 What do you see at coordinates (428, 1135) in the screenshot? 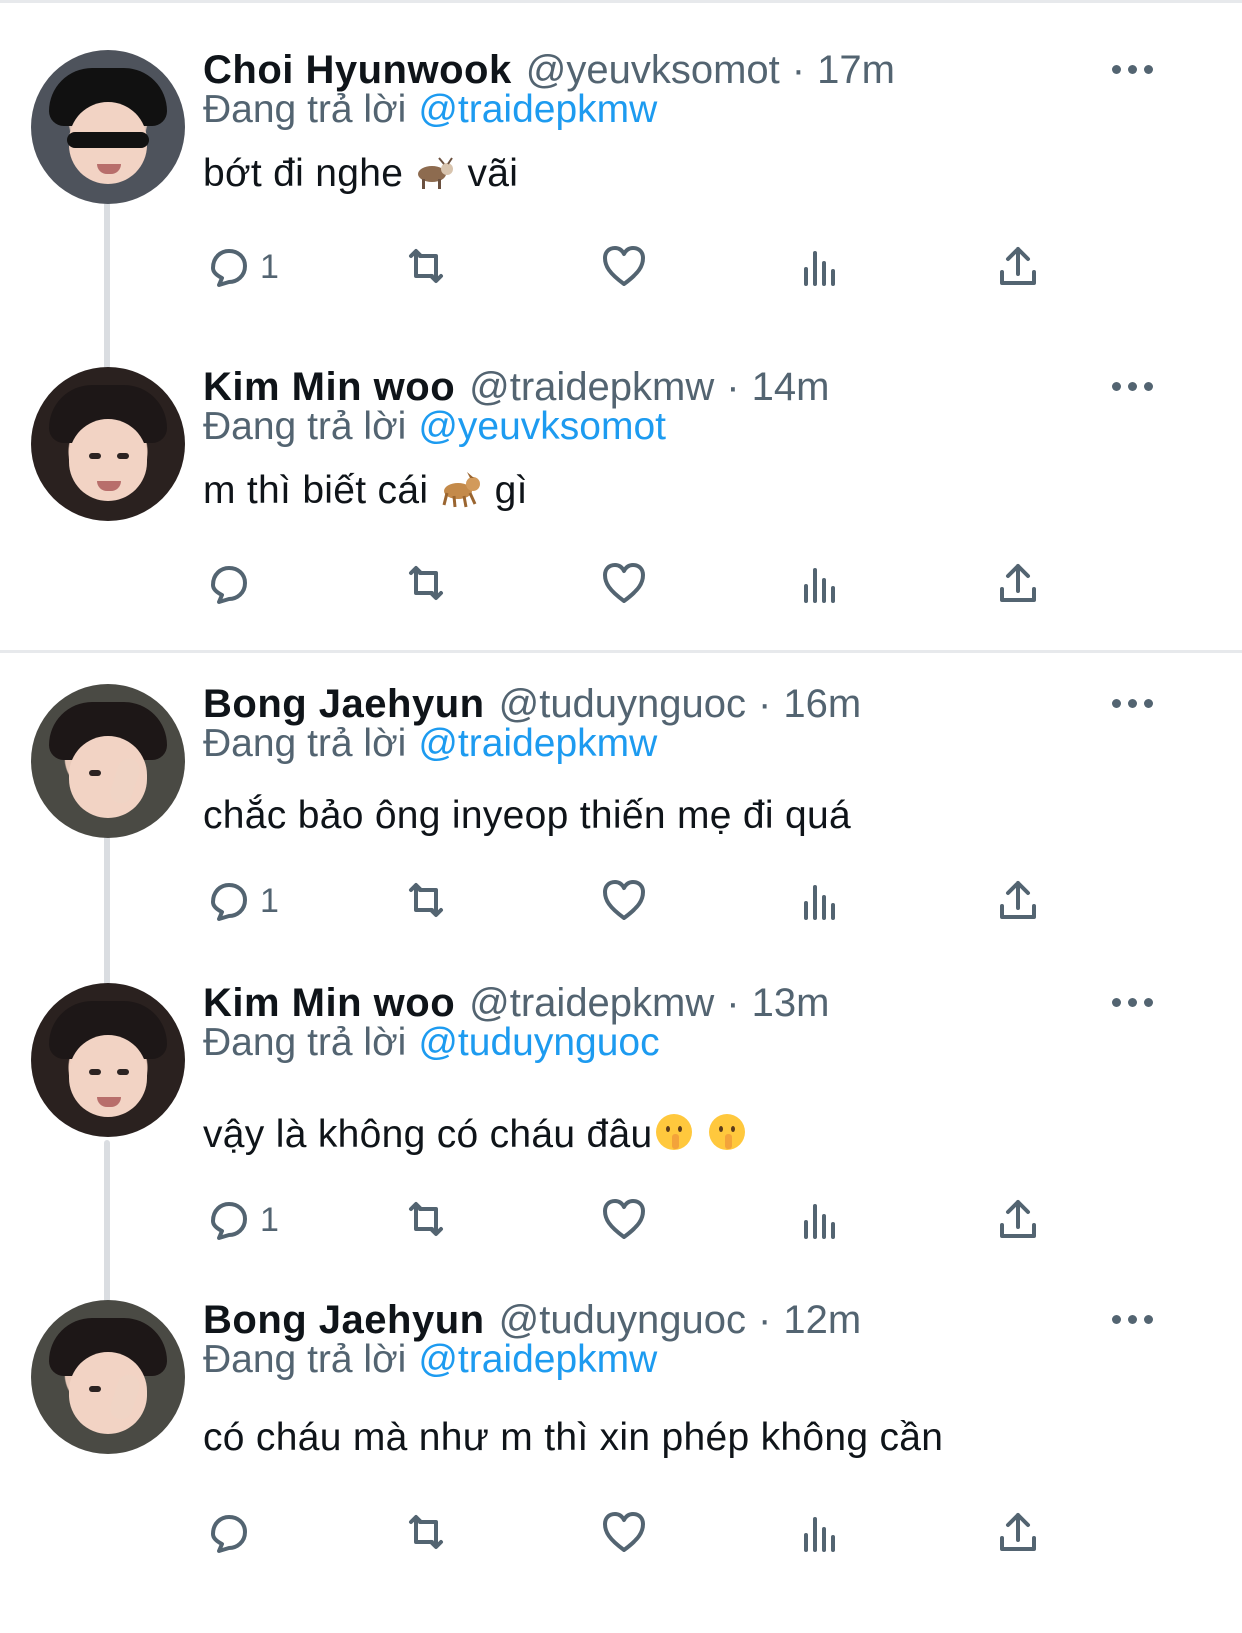
I see `tweet-text-part: vậy là không có cháu đâu` at bounding box center [428, 1135].